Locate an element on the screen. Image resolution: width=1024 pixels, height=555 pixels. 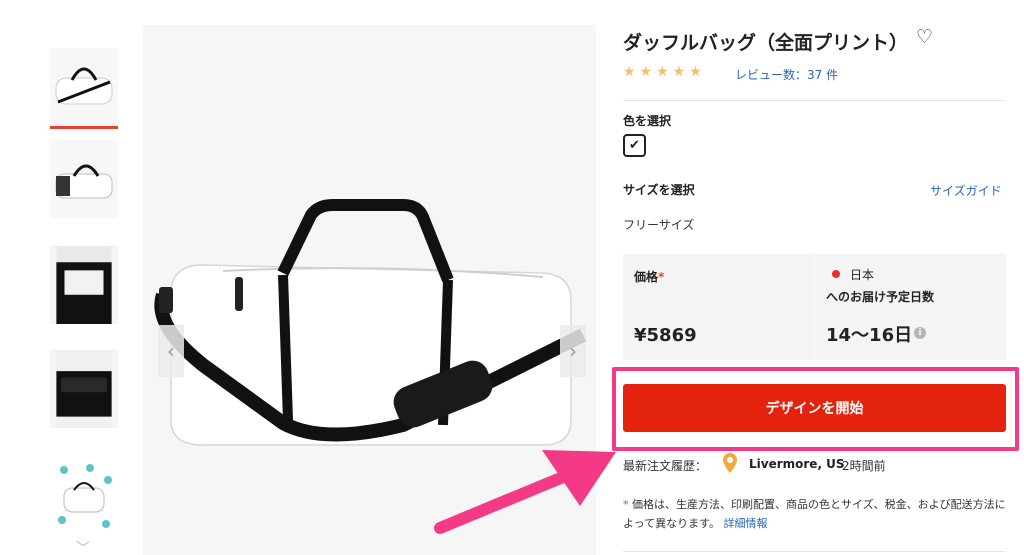
duffel-bag-features-image is located at coordinates (84, 499).